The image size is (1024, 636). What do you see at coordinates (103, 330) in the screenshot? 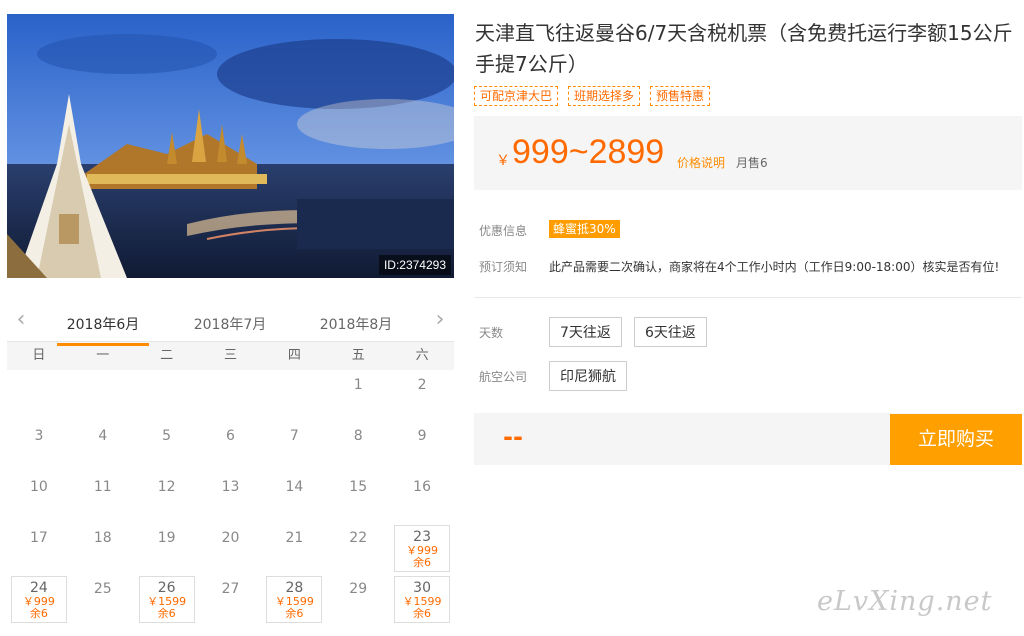
I see `tab-month-june: 2018年6月` at bounding box center [103, 330].